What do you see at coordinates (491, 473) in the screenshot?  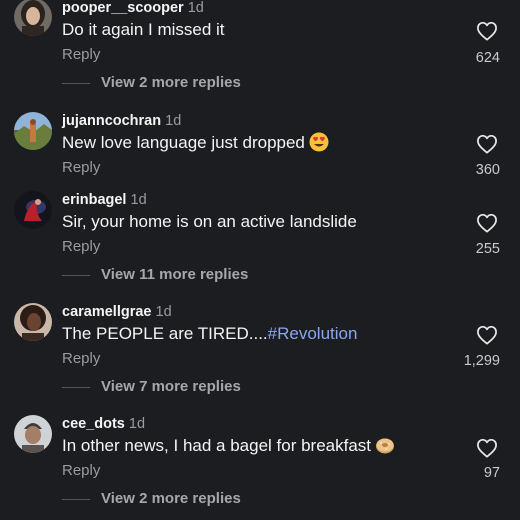 I see `like-count: 97` at bounding box center [491, 473].